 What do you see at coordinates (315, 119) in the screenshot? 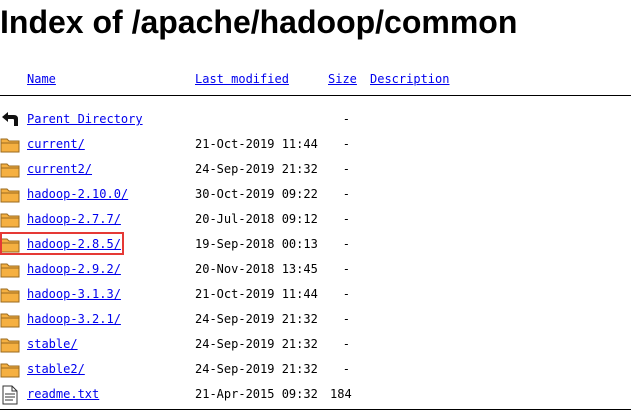
I see `table-row: Parent Directory -` at bounding box center [315, 119].